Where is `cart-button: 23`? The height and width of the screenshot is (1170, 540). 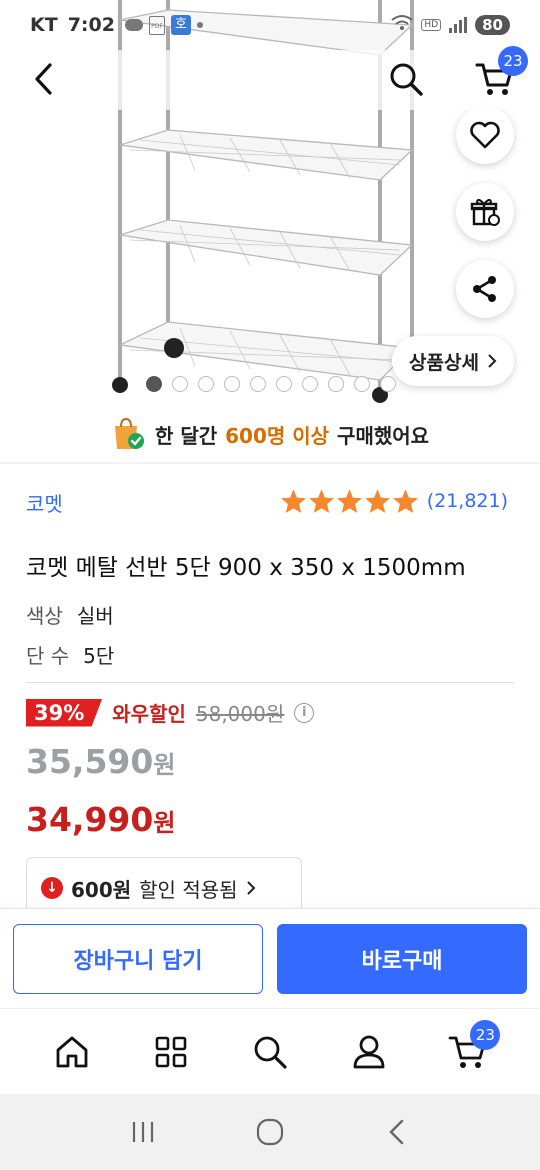
cart-button: 23 is located at coordinates (499, 75).